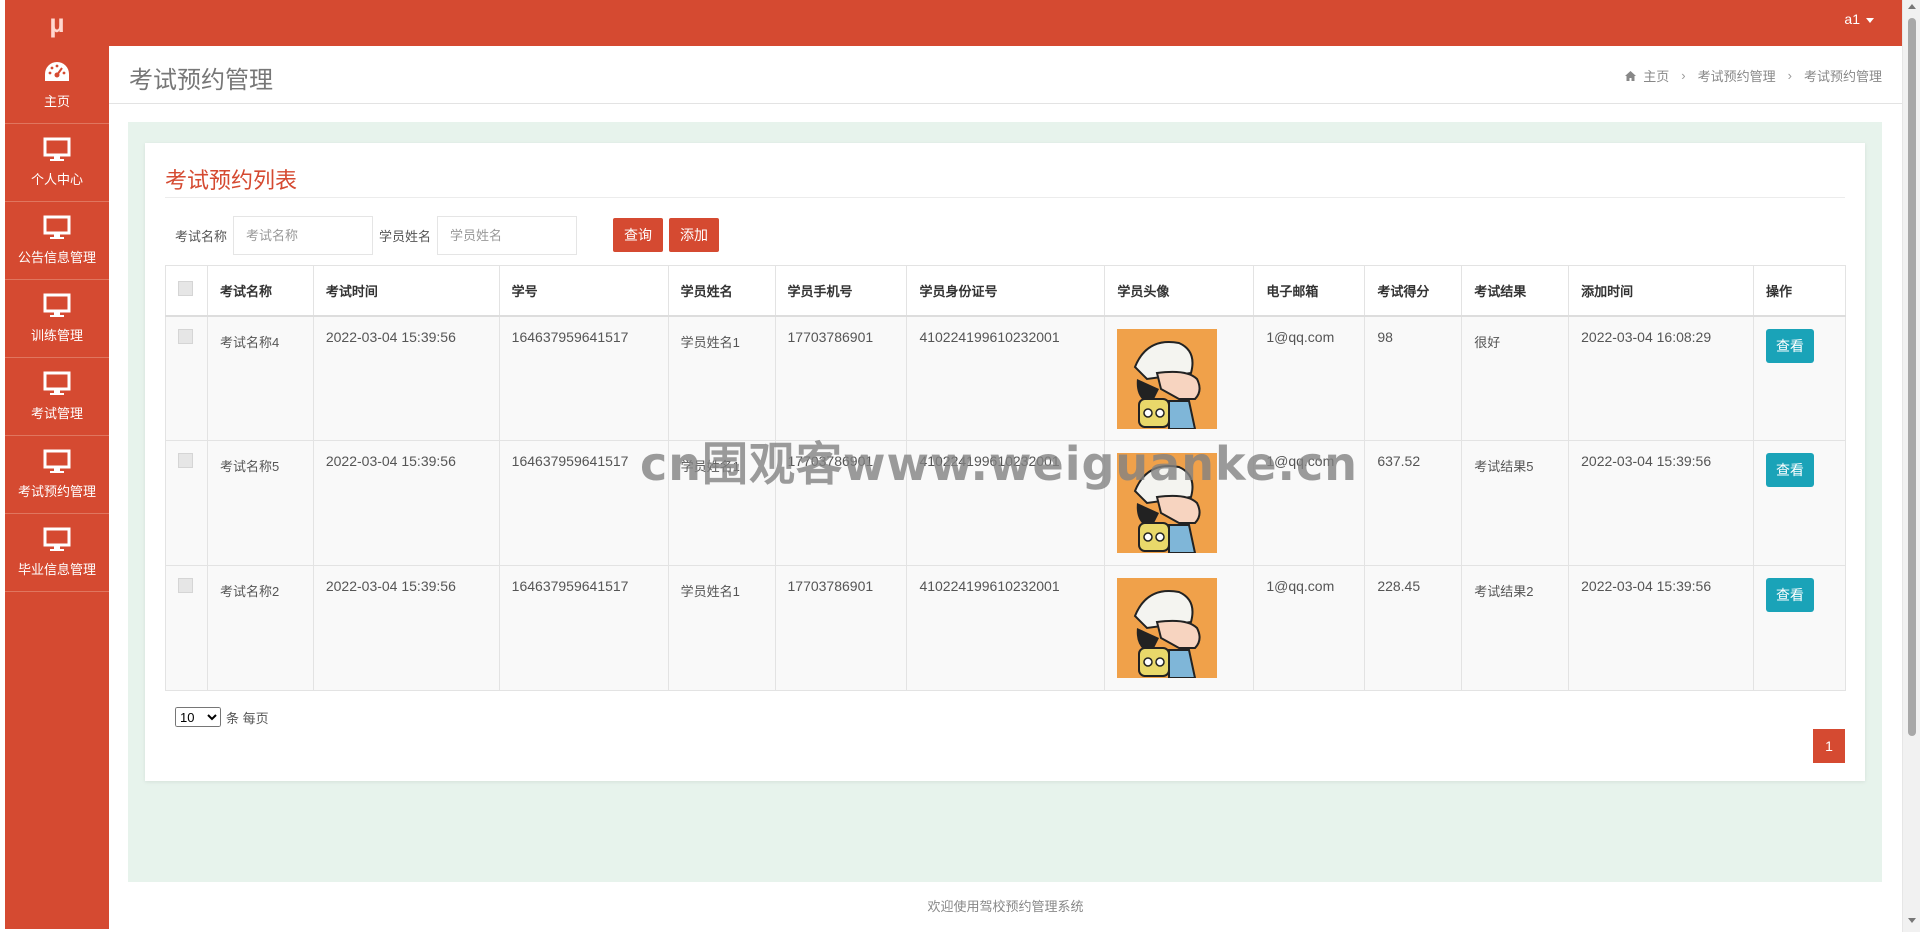  What do you see at coordinates (583, 291) in the screenshot?
I see `column-header: 学号` at bounding box center [583, 291].